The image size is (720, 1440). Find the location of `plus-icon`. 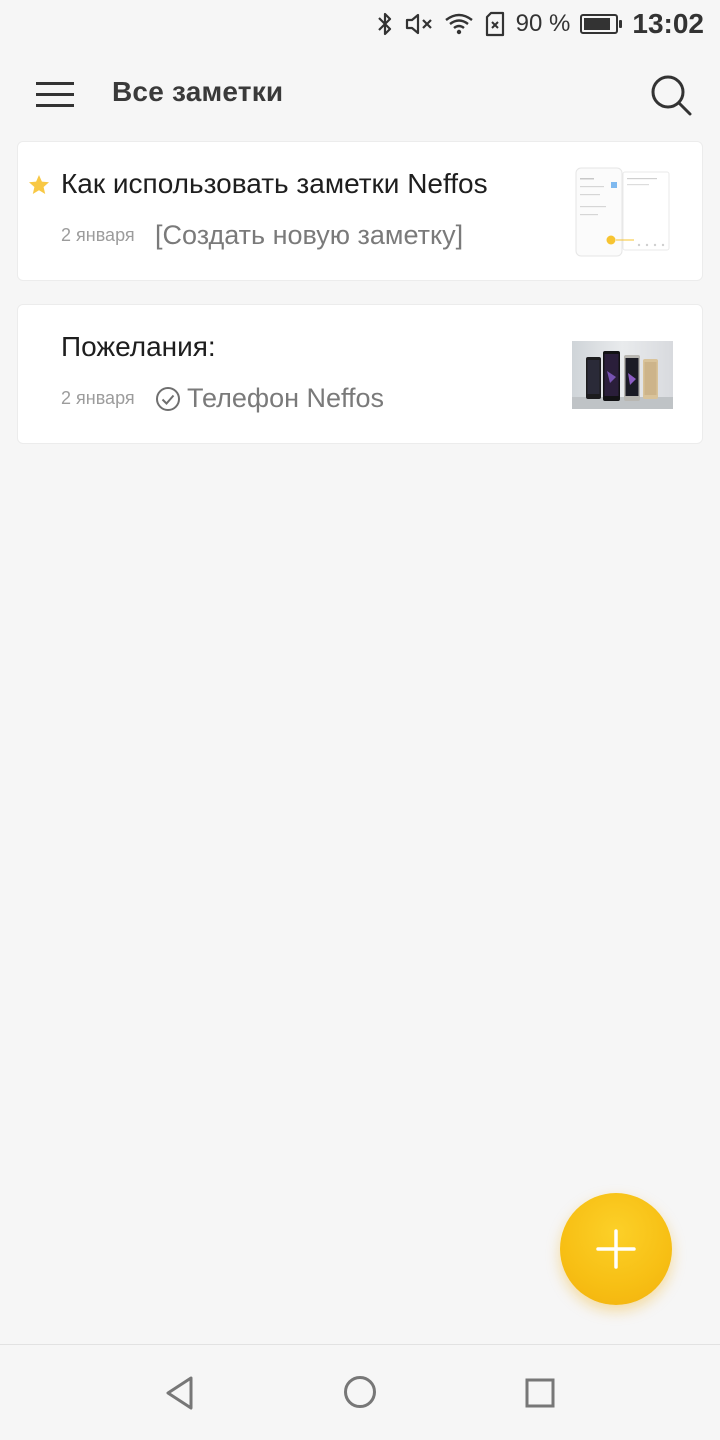

plus-icon is located at coordinates (616, 1249).